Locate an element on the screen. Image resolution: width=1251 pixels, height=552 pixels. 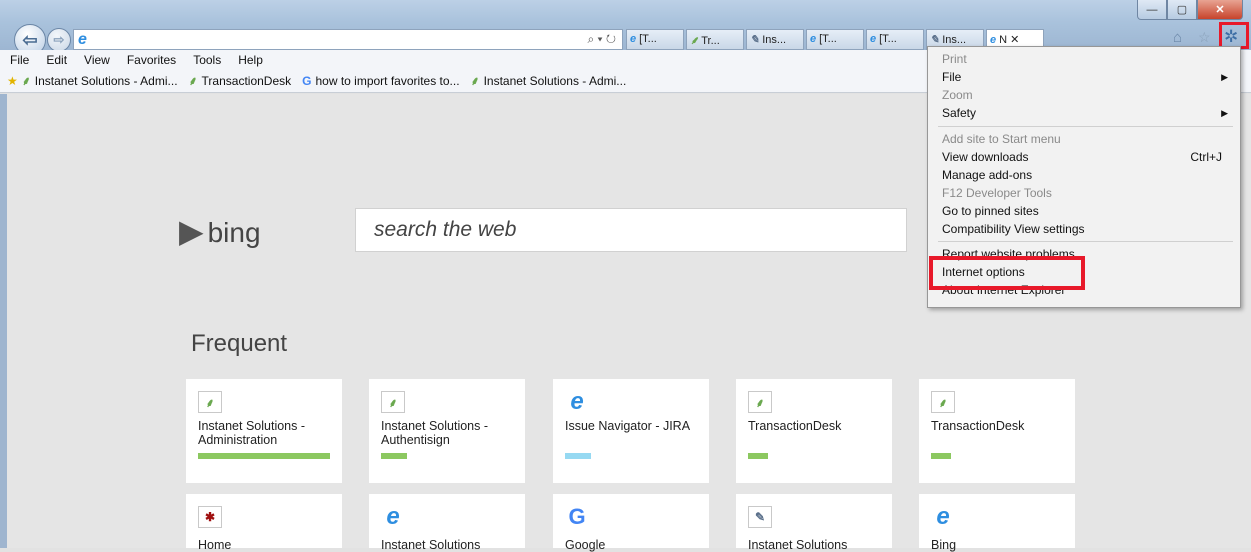
bing-search-input: search the web is located at coordinates (631, 230).